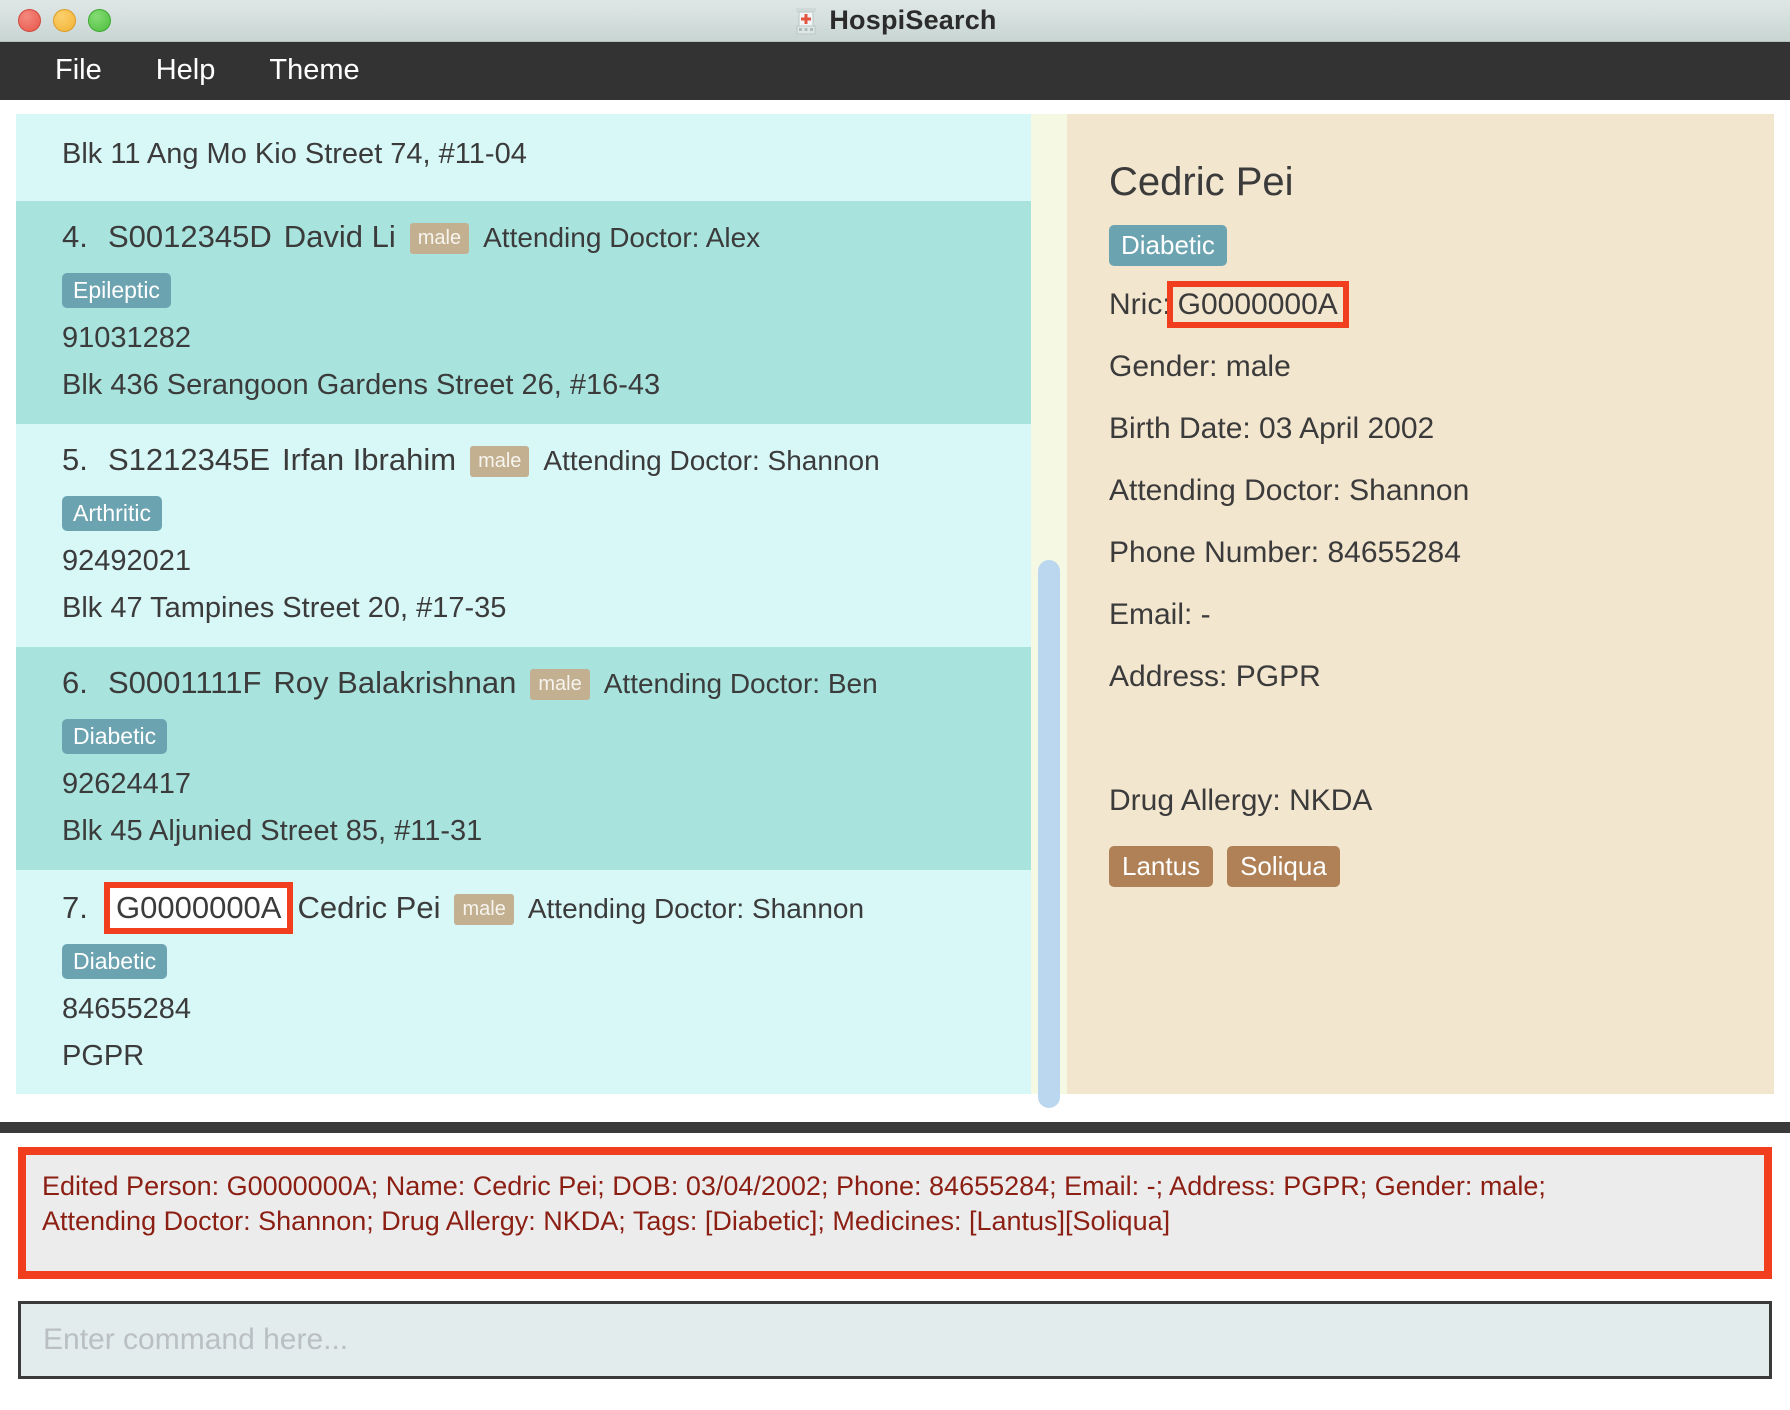 Image resolution: width=1790 pixels, height=1410 pixels. Describe the element at coordinates (185, 682) in the screenshot. I see `person-nric: S0001111F` at that location.